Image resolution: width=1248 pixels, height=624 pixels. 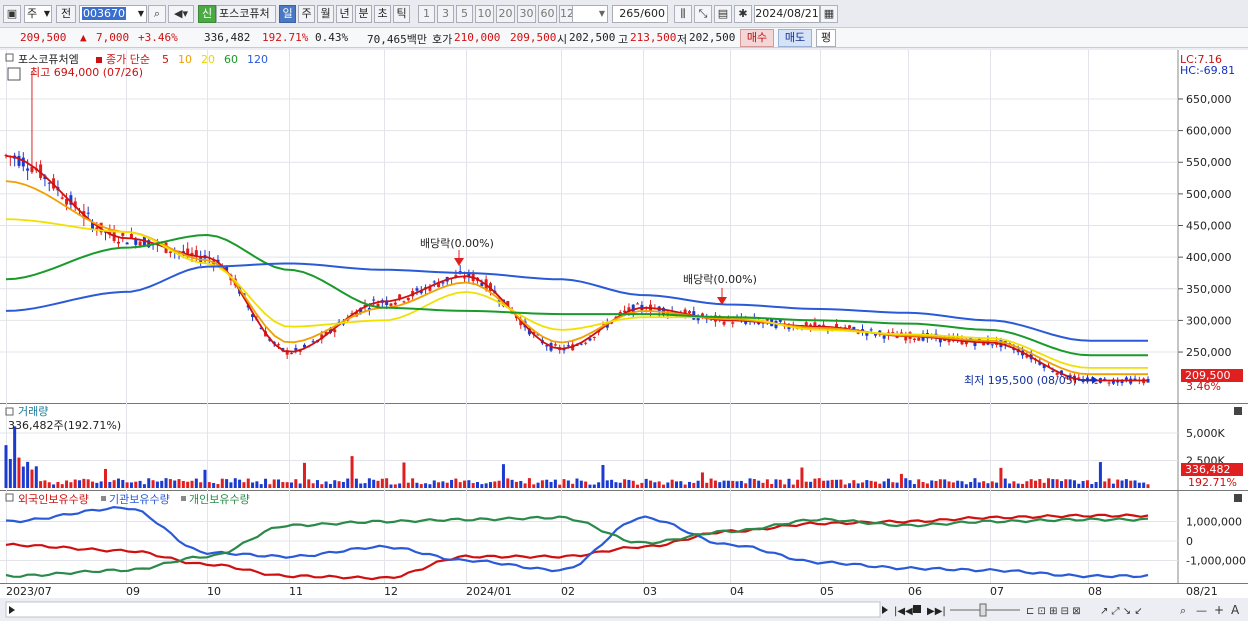 What do you see at coordinates (703, 14) in the screenshot?
I see `draw-tool-icon: ⤡` at bounding box center [703, 14].